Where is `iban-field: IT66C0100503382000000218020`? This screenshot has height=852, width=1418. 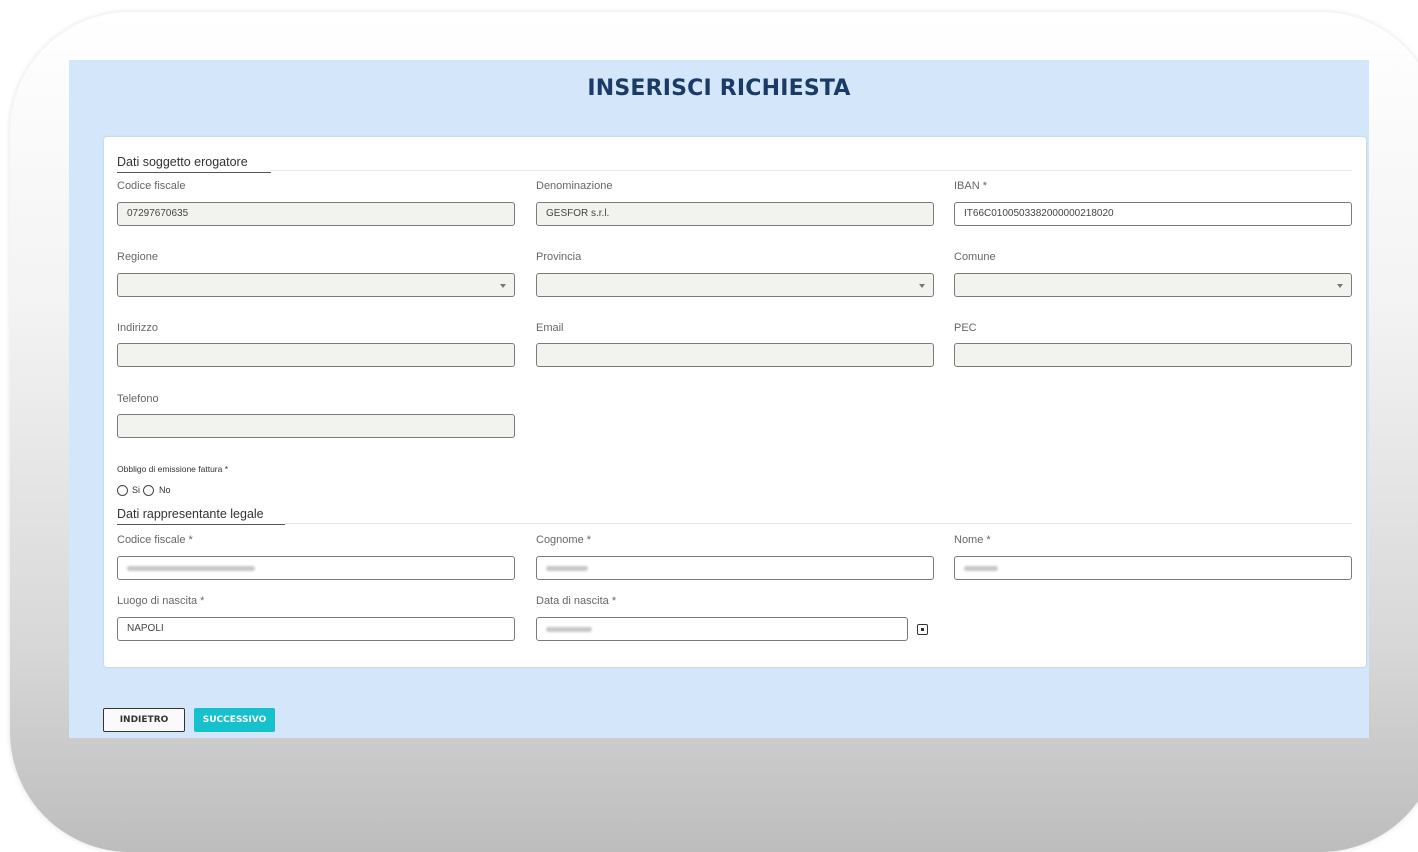 iban-field: IT66C0100503382000000218020 is located at coordinates (1153, 214).